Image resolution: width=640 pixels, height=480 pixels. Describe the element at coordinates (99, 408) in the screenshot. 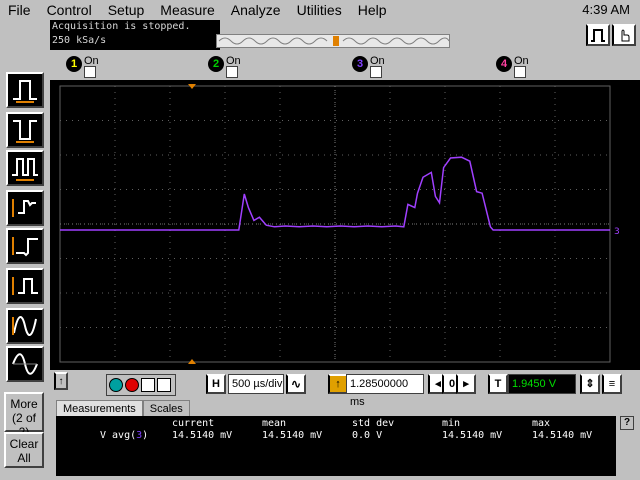

I see `tab-measurements: Measurements` at that location.